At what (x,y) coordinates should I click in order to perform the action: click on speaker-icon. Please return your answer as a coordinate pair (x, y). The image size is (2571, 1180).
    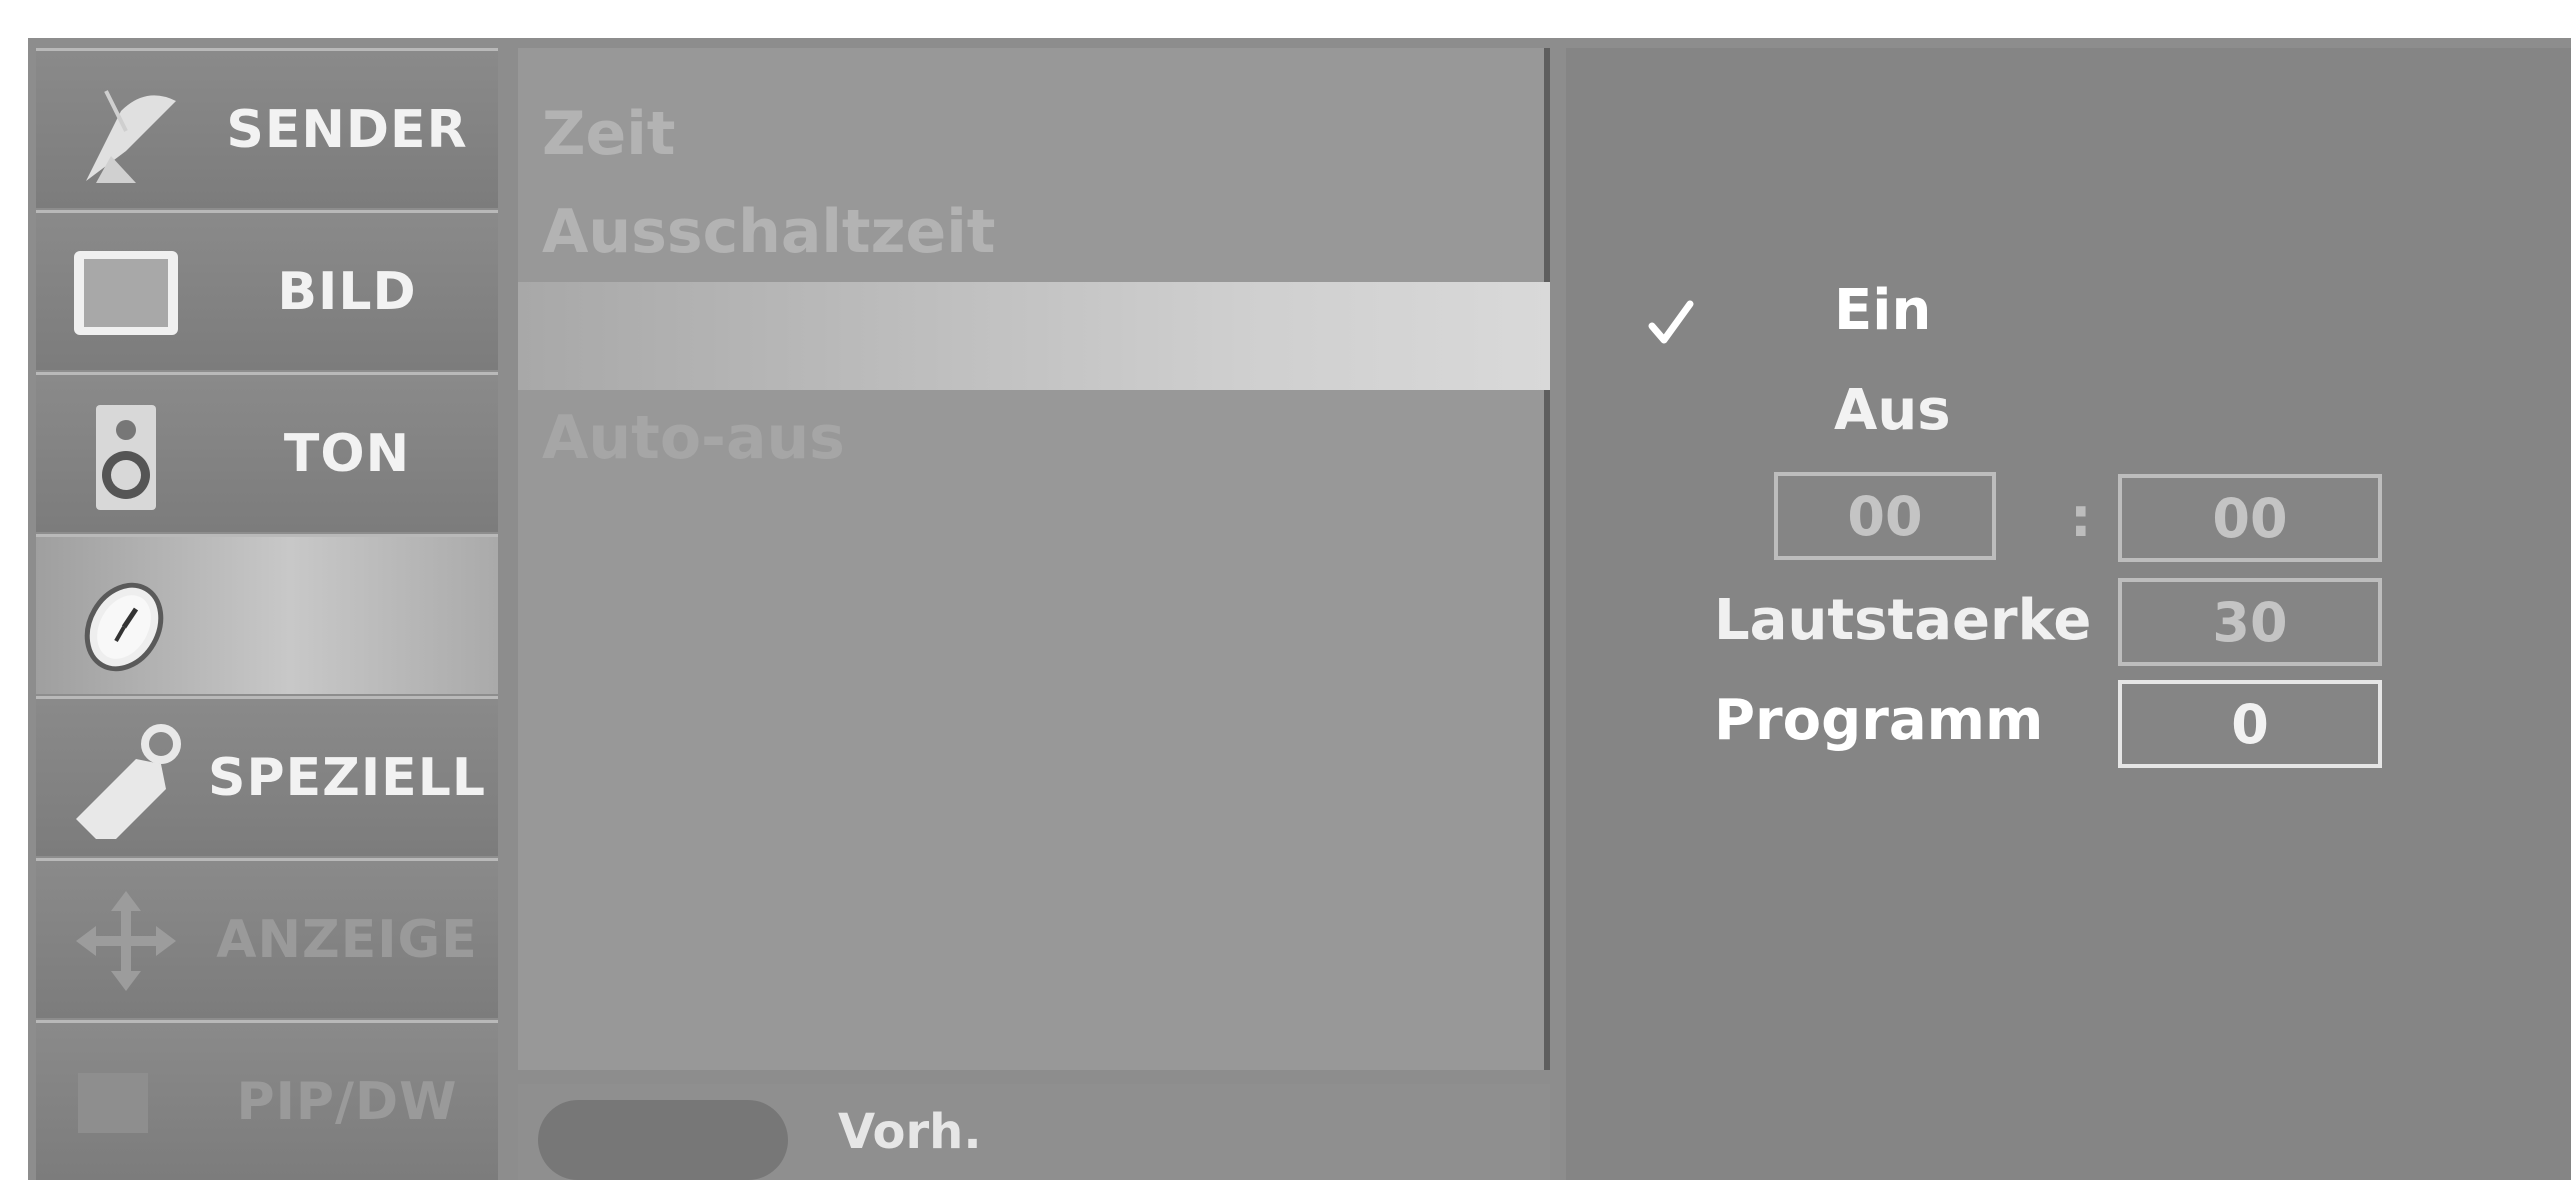
    Looking at the image, I should click on (126, 457).